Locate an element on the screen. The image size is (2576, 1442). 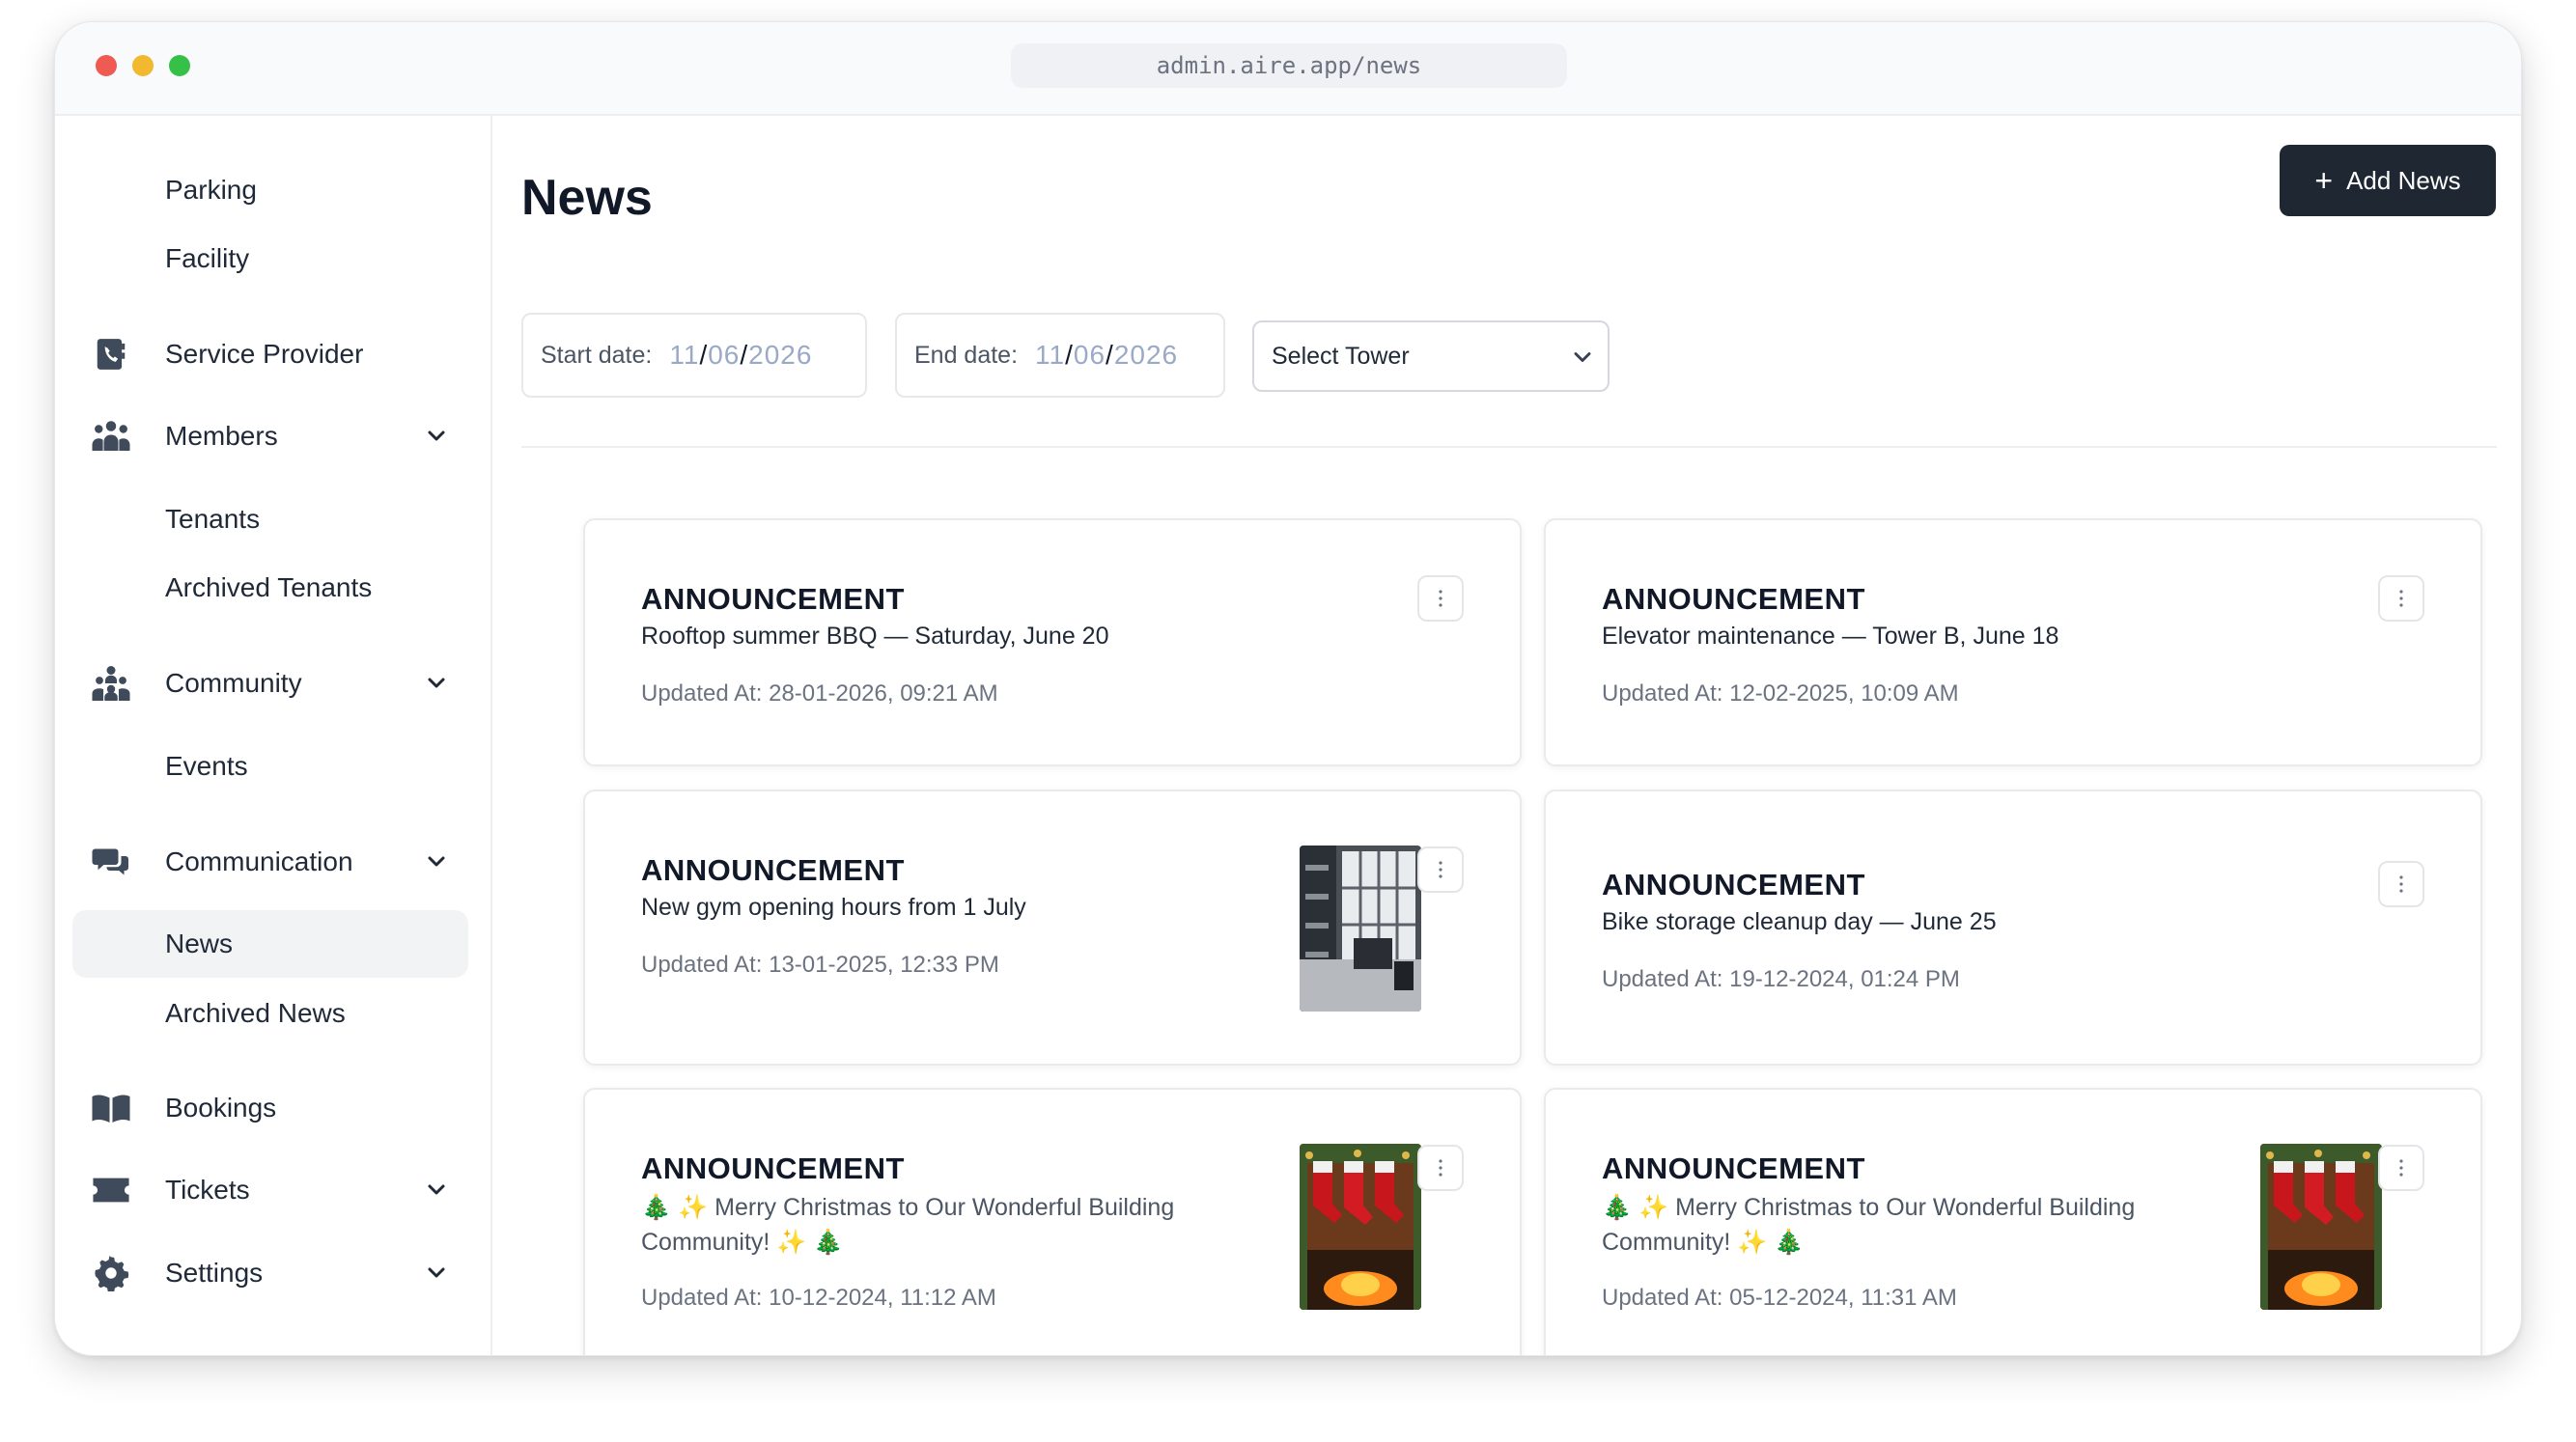
page-title: News is located at coordinates (587, 198).